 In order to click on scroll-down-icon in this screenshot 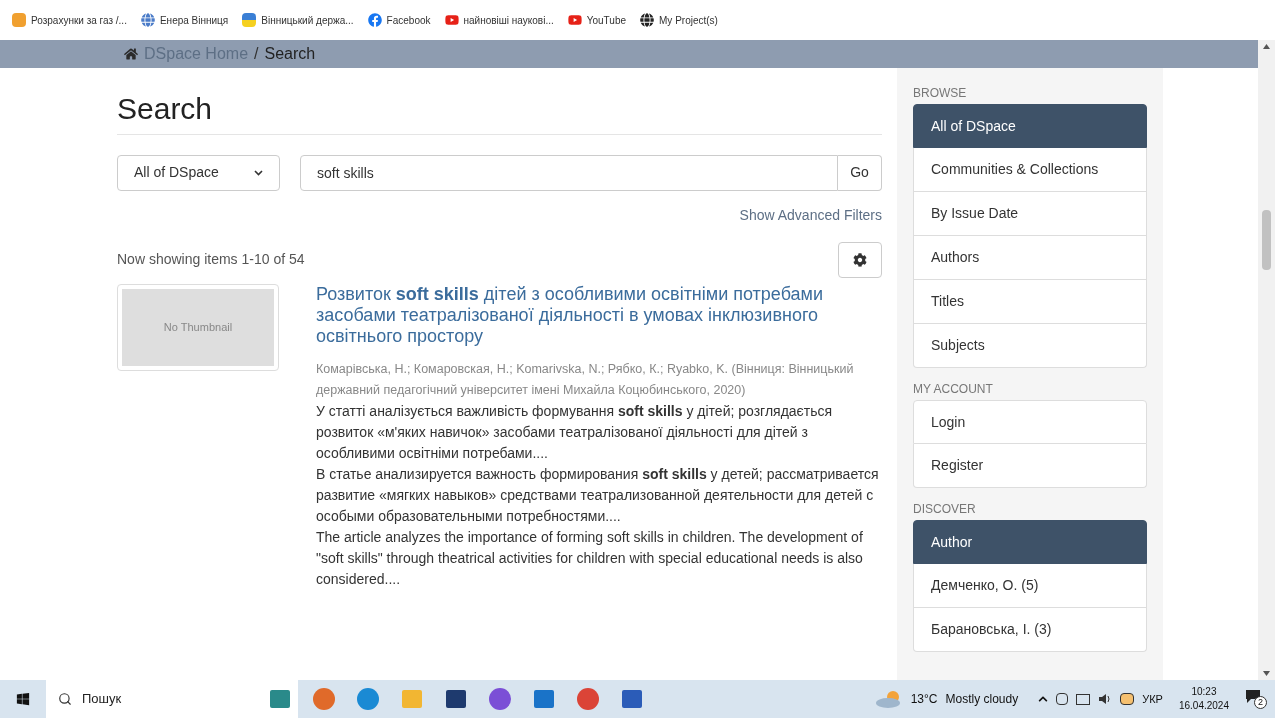, I will do `click(1266, 673)`.